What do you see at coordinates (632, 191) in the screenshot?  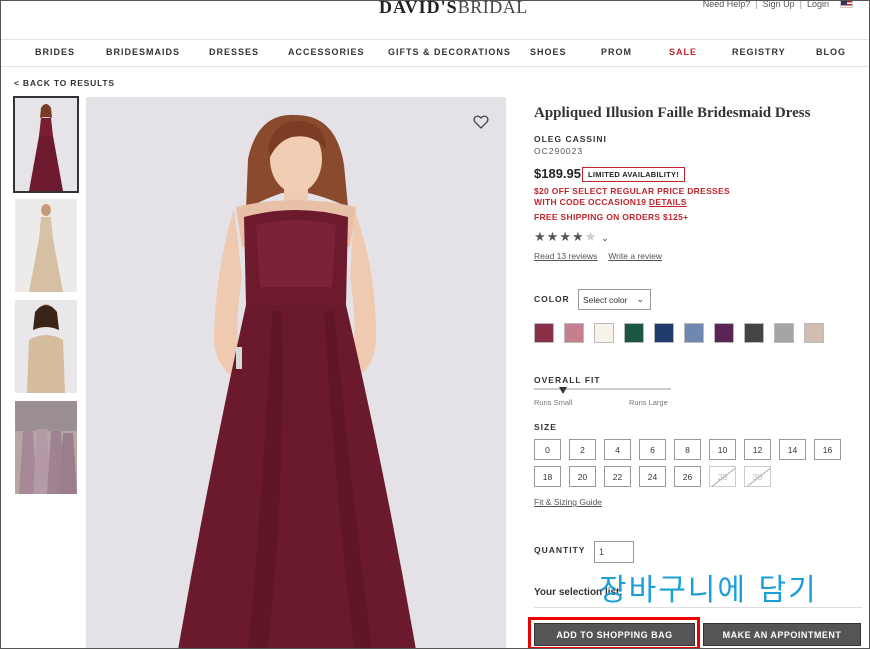 I see `promo-line-1: $20 OFF SELECT REGULAR PRICE DRESSES` at bounding box center [632, 191].